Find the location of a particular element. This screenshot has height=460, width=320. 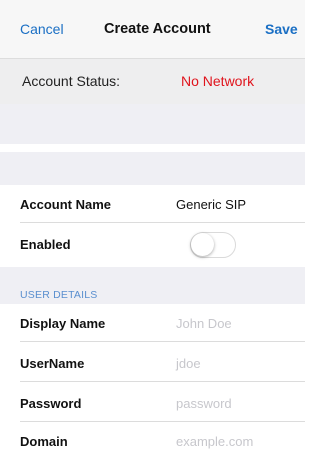

enabled-label: Enabled is located at coordinates (45, 244).